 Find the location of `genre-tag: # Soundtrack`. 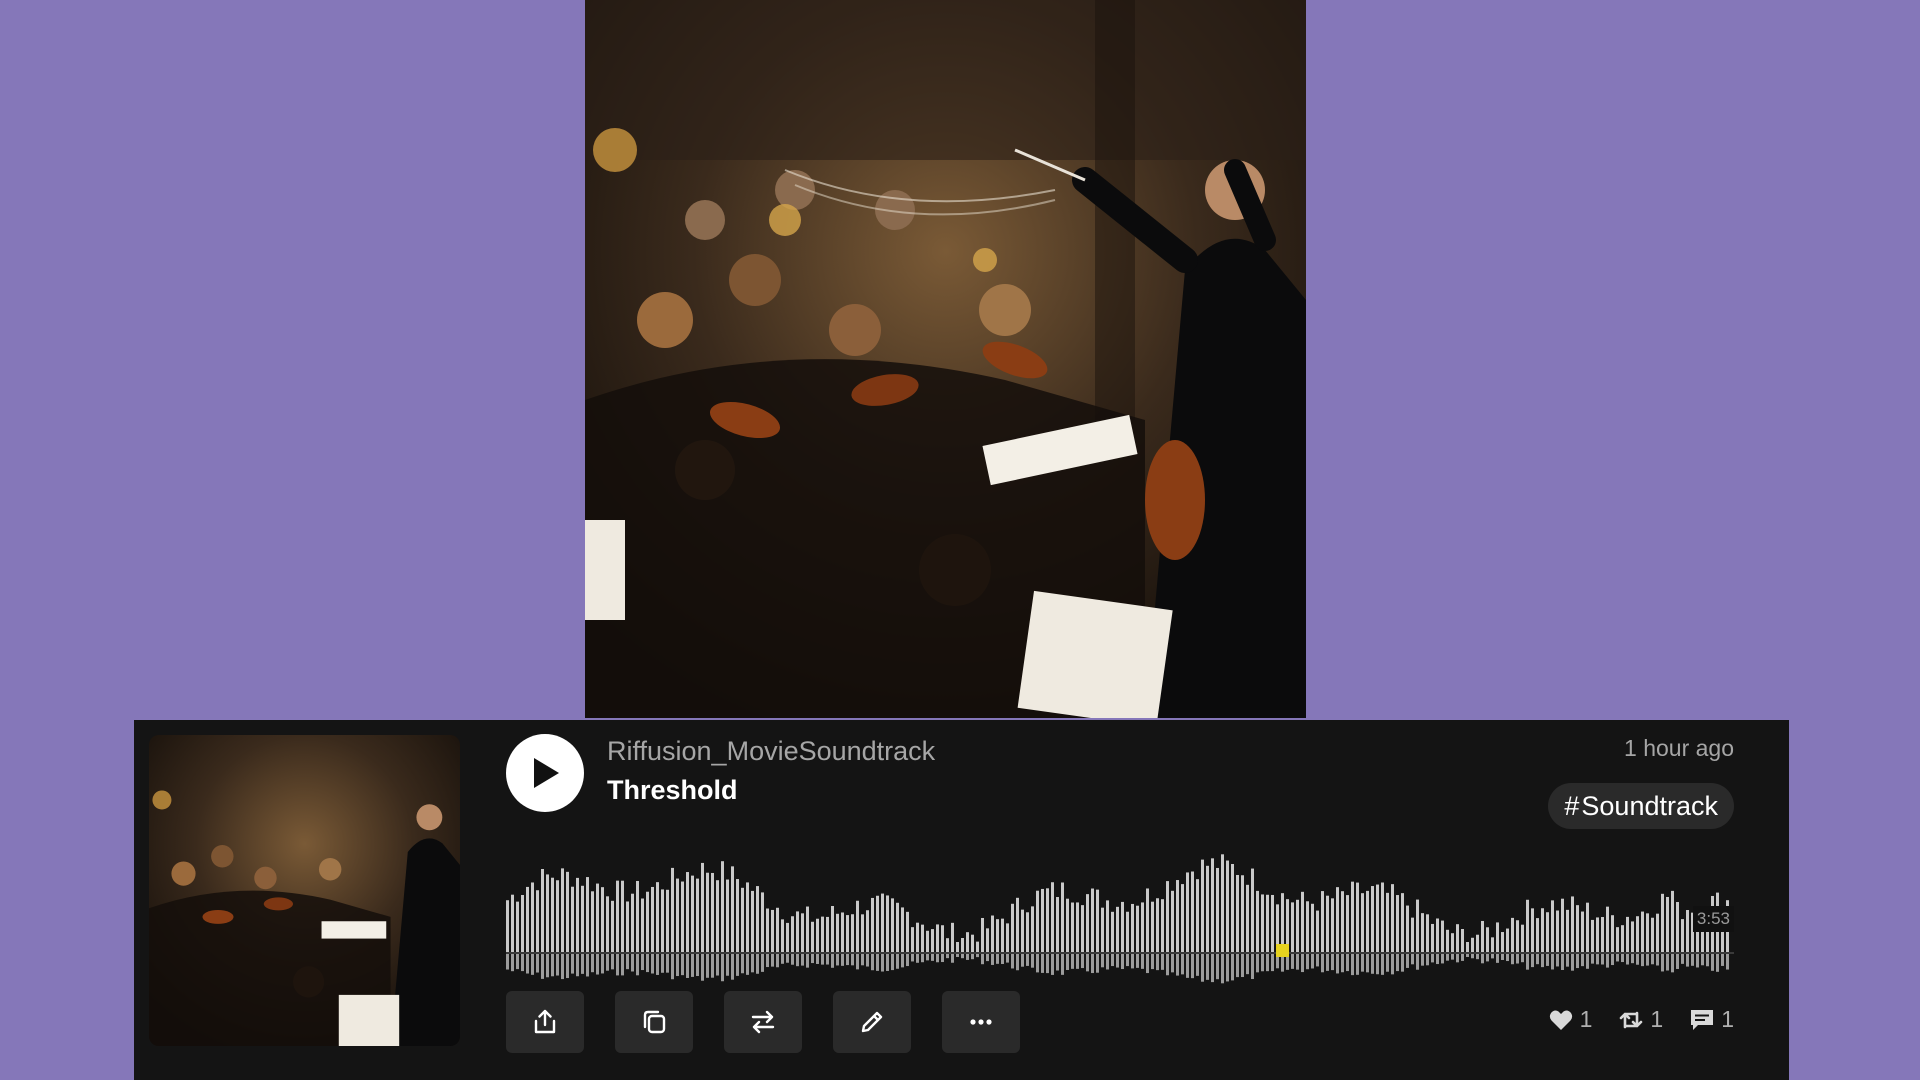

genre-tag: # Soundtrack is located at coordinates (1641, 806).